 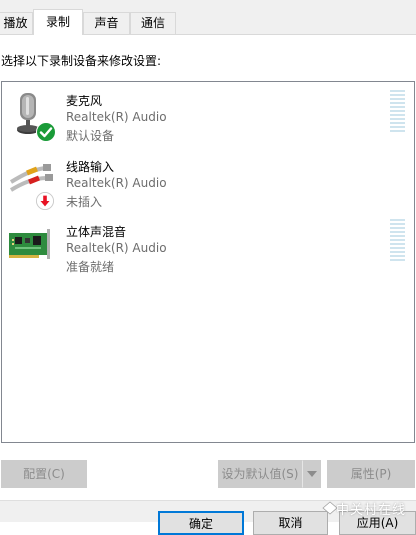 What do you see at coordinates (45, 201) in the screenshot?
I see `unplugged-arrow-badge-icon` at bounding box center [45, 201].